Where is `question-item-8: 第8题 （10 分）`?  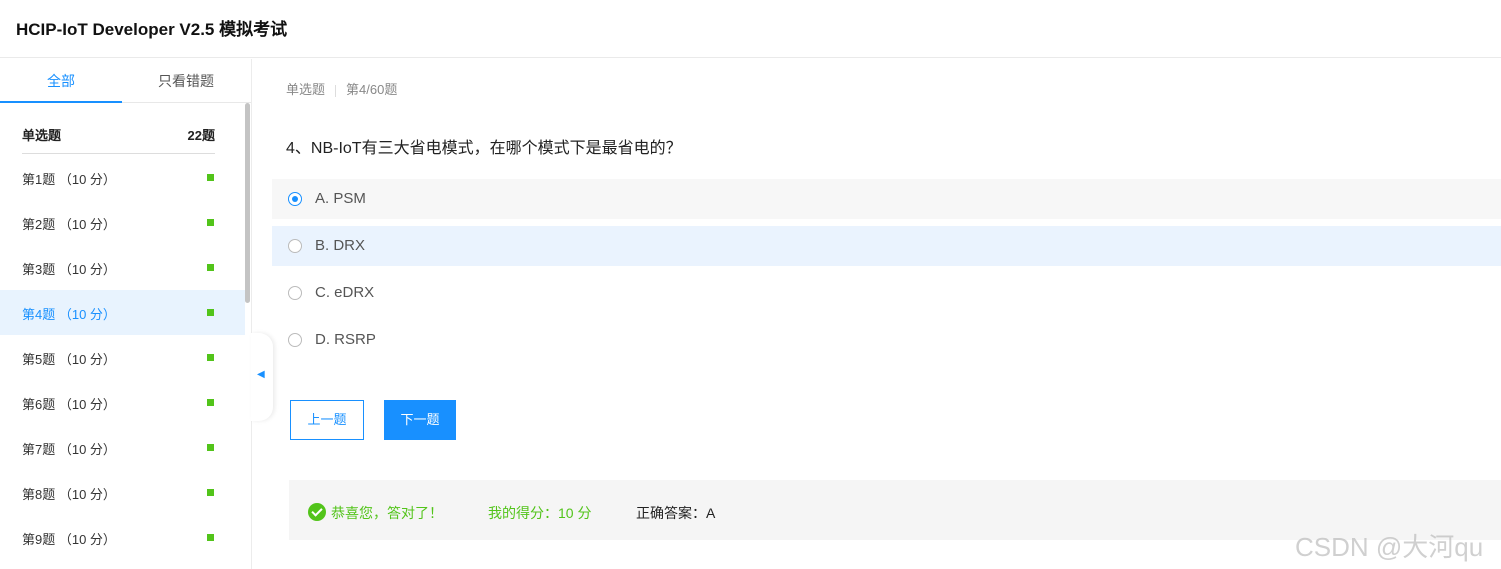
question-item-8: 第8题 （10 分） is located at coordinates (122, 492).